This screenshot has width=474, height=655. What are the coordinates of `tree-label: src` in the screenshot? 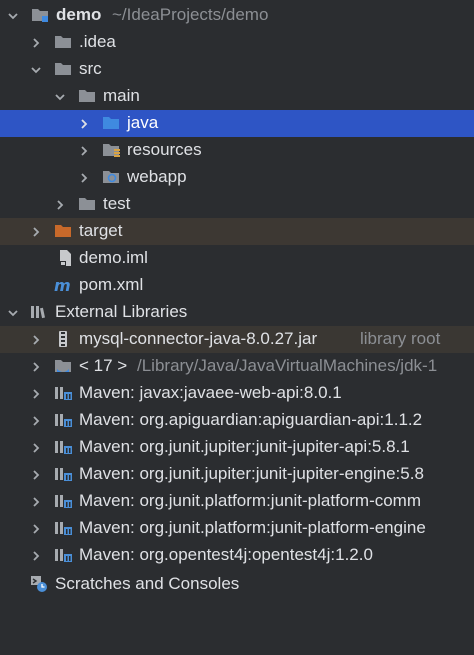 It's located at (90, 68).